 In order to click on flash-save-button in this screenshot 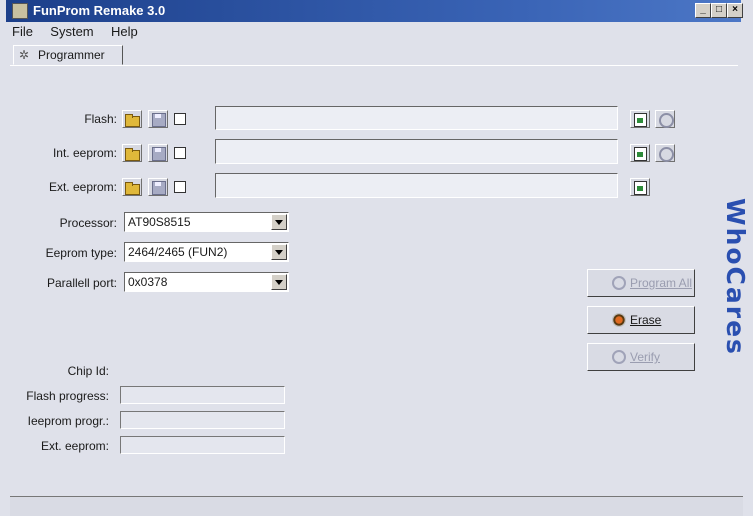, I will do `click(158, 119)`.